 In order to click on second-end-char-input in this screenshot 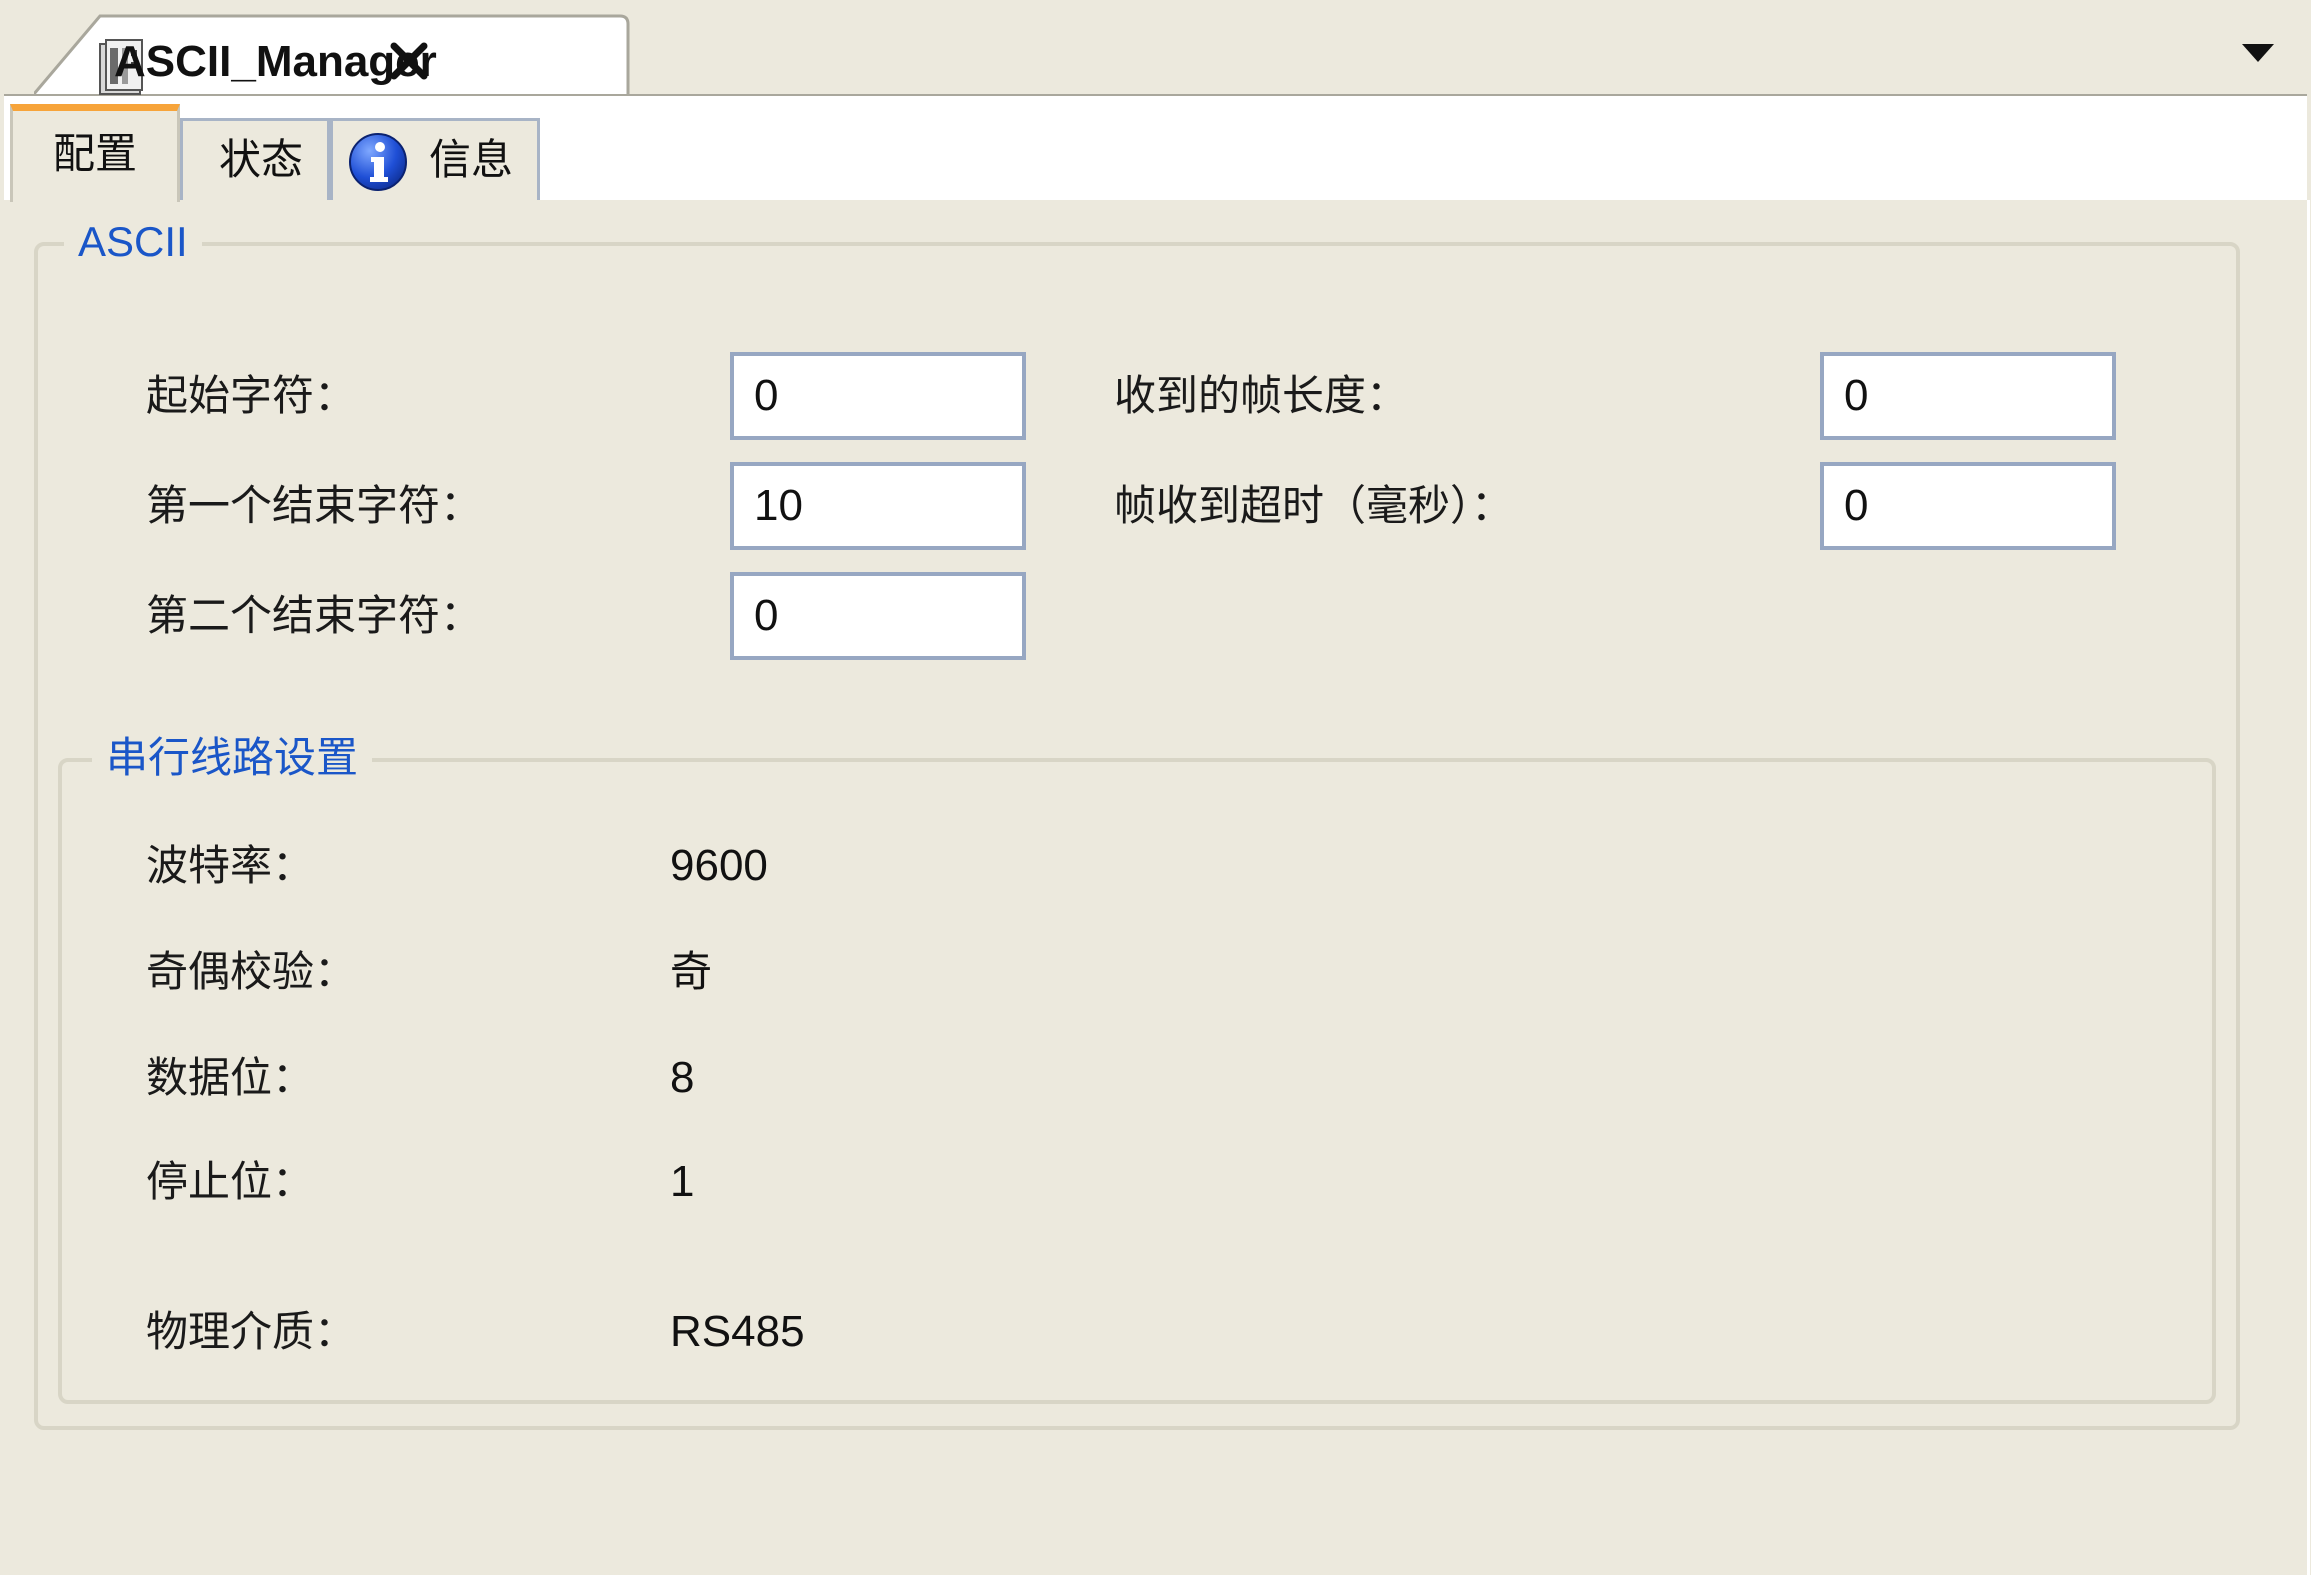, I will do `click(878, 616)`.